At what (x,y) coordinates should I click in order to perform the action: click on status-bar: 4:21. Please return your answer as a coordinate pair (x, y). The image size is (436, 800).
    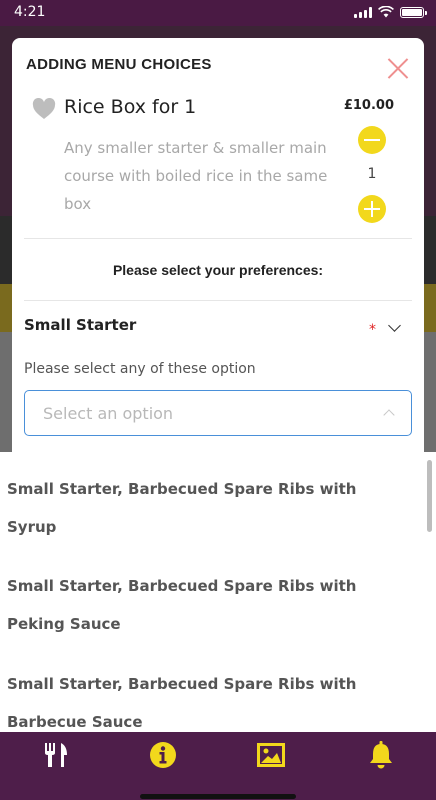
    Looking at the image, I should click on (218, 13).